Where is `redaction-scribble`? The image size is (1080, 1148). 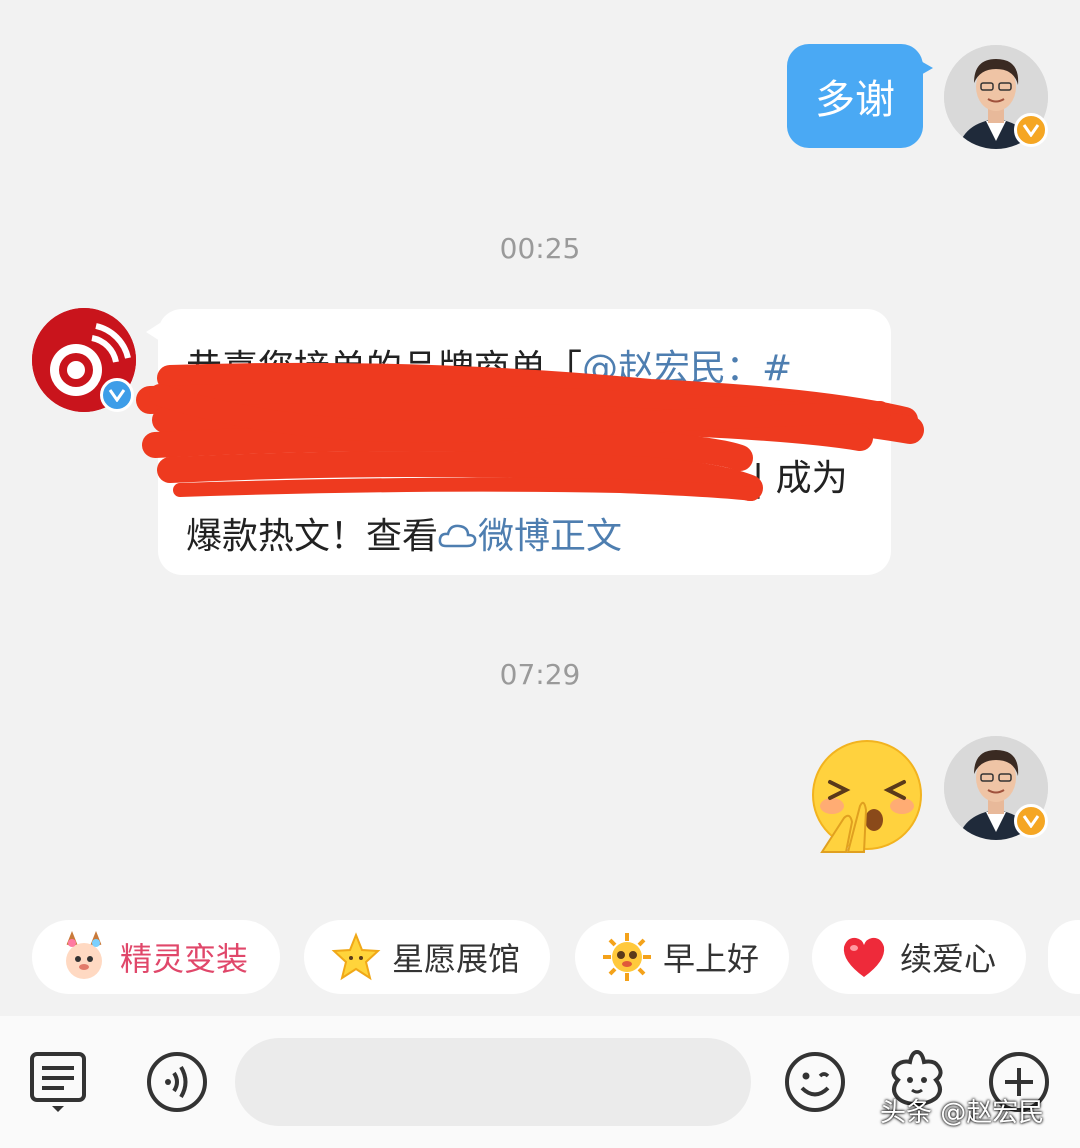 redaction-scribble is located at coordinates (530, 431).